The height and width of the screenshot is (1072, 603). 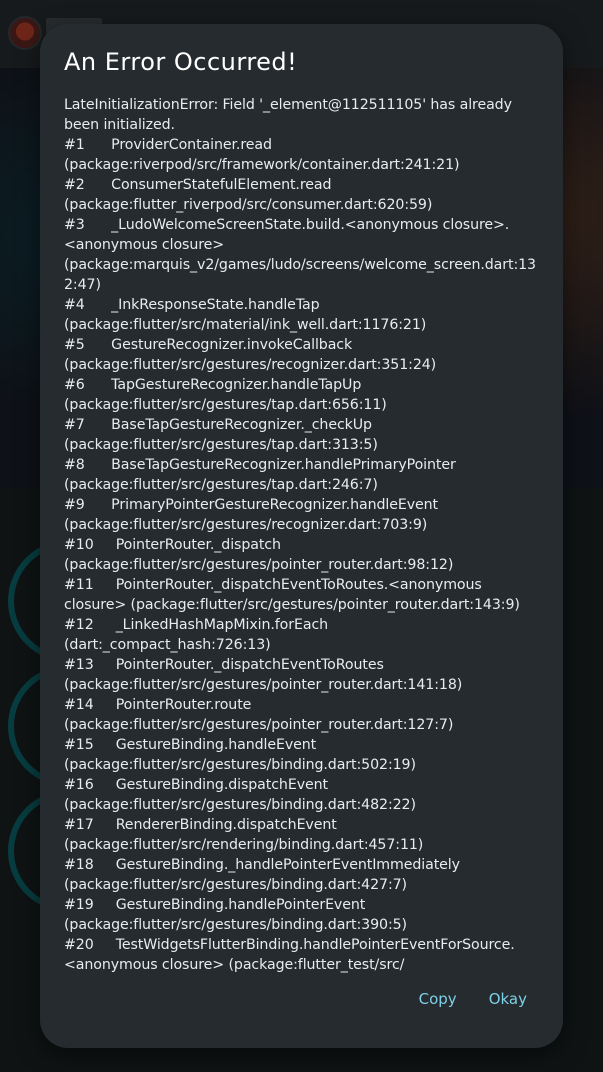 What do you see at coordinates (473, 999) in the screenshot?
I see `dialog-actions: Copy Okay` at bounding box center [473, 999].